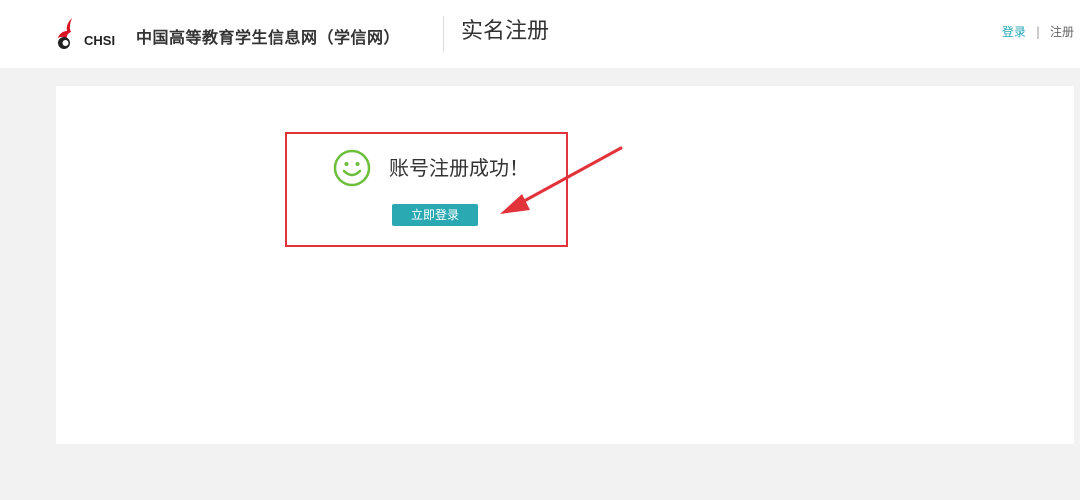 Image resolution: width=1080 pixels, height=500 pixels. What do you see at coordinates (352, 168) in the screenshot?
I see `smile-icon` at bounding box center [352, 168].